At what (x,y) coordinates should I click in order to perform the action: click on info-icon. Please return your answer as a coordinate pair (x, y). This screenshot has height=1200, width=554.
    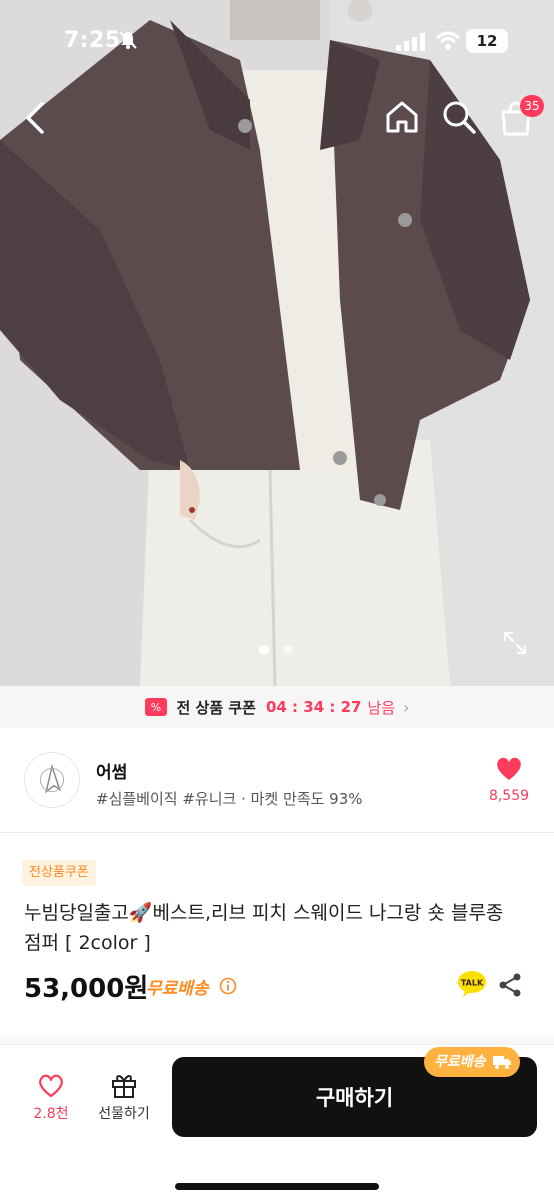
    Looking at the image, I should click on (228, 986).